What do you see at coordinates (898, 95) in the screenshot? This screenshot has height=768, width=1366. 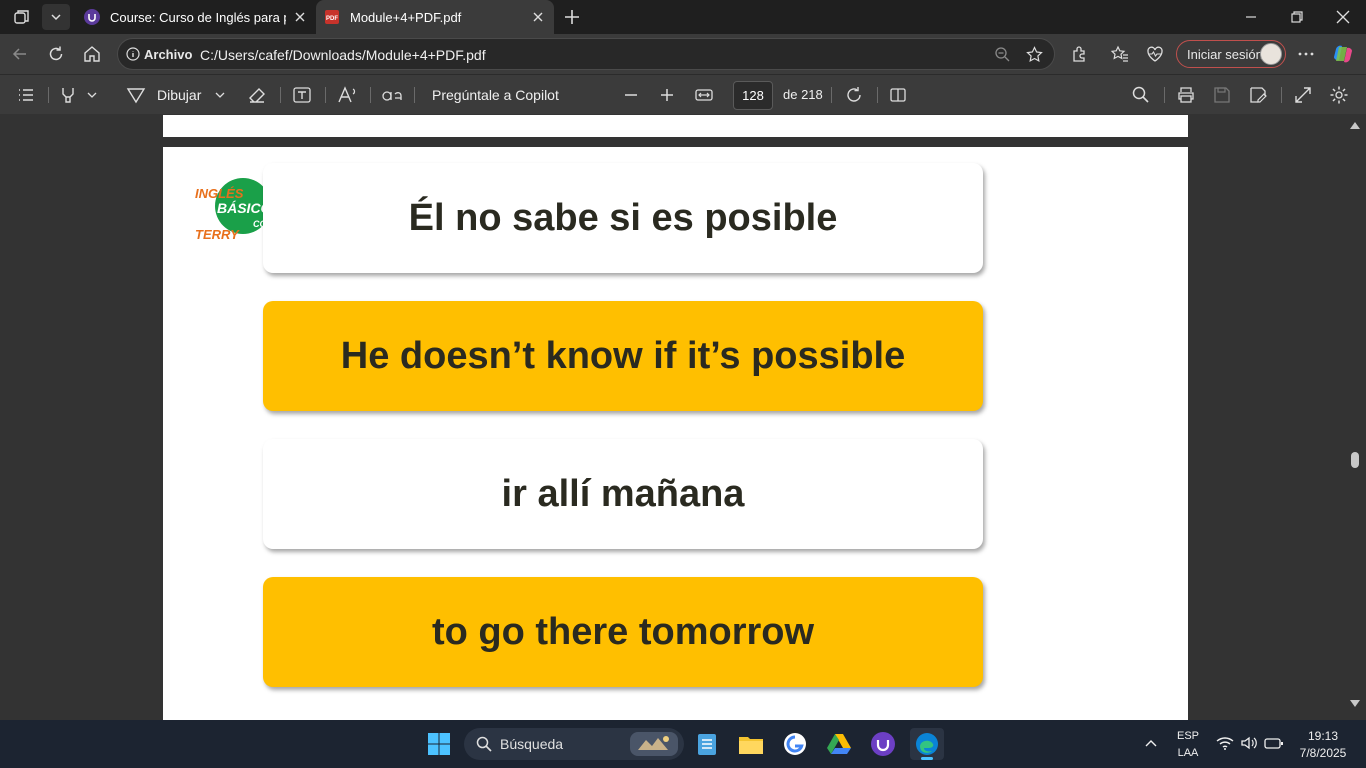 I see `page-view-icon` at bounding box center [898, 95].